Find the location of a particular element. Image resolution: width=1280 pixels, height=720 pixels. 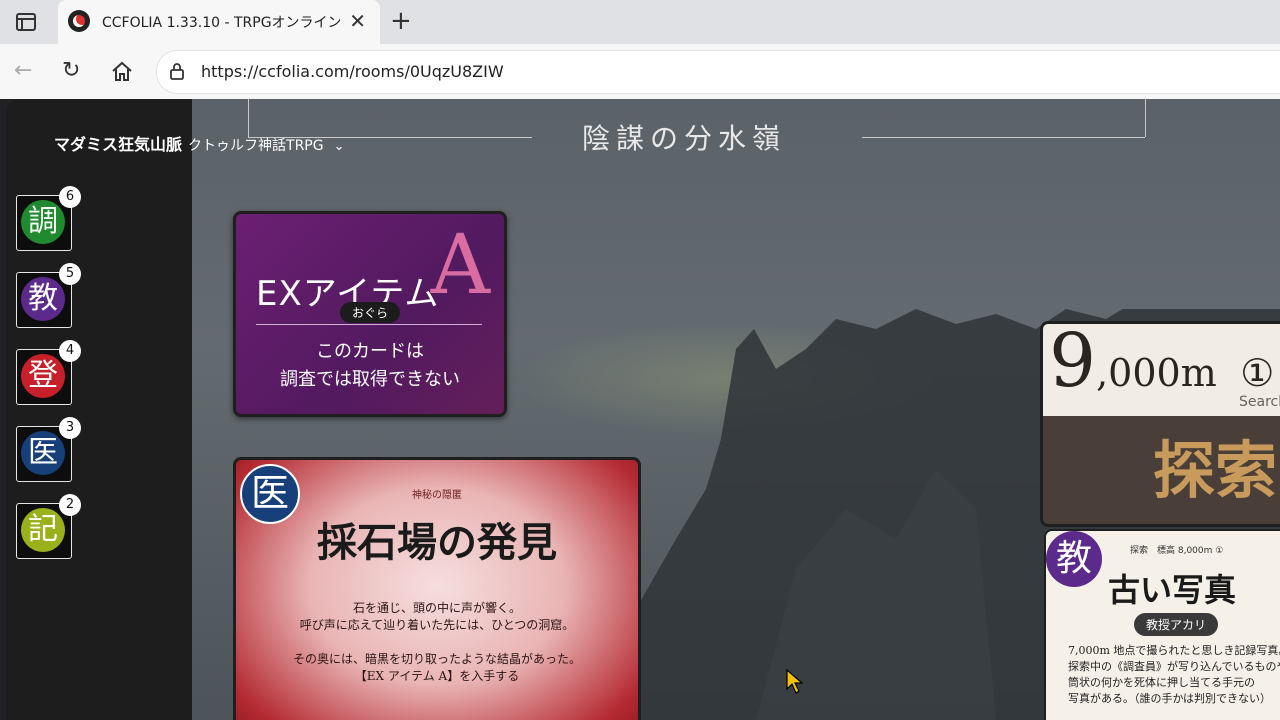

room-menu: マダミス狂気山脈 クトゥルフ神話TRPG ⌄ is located at coordinates (199, 143).